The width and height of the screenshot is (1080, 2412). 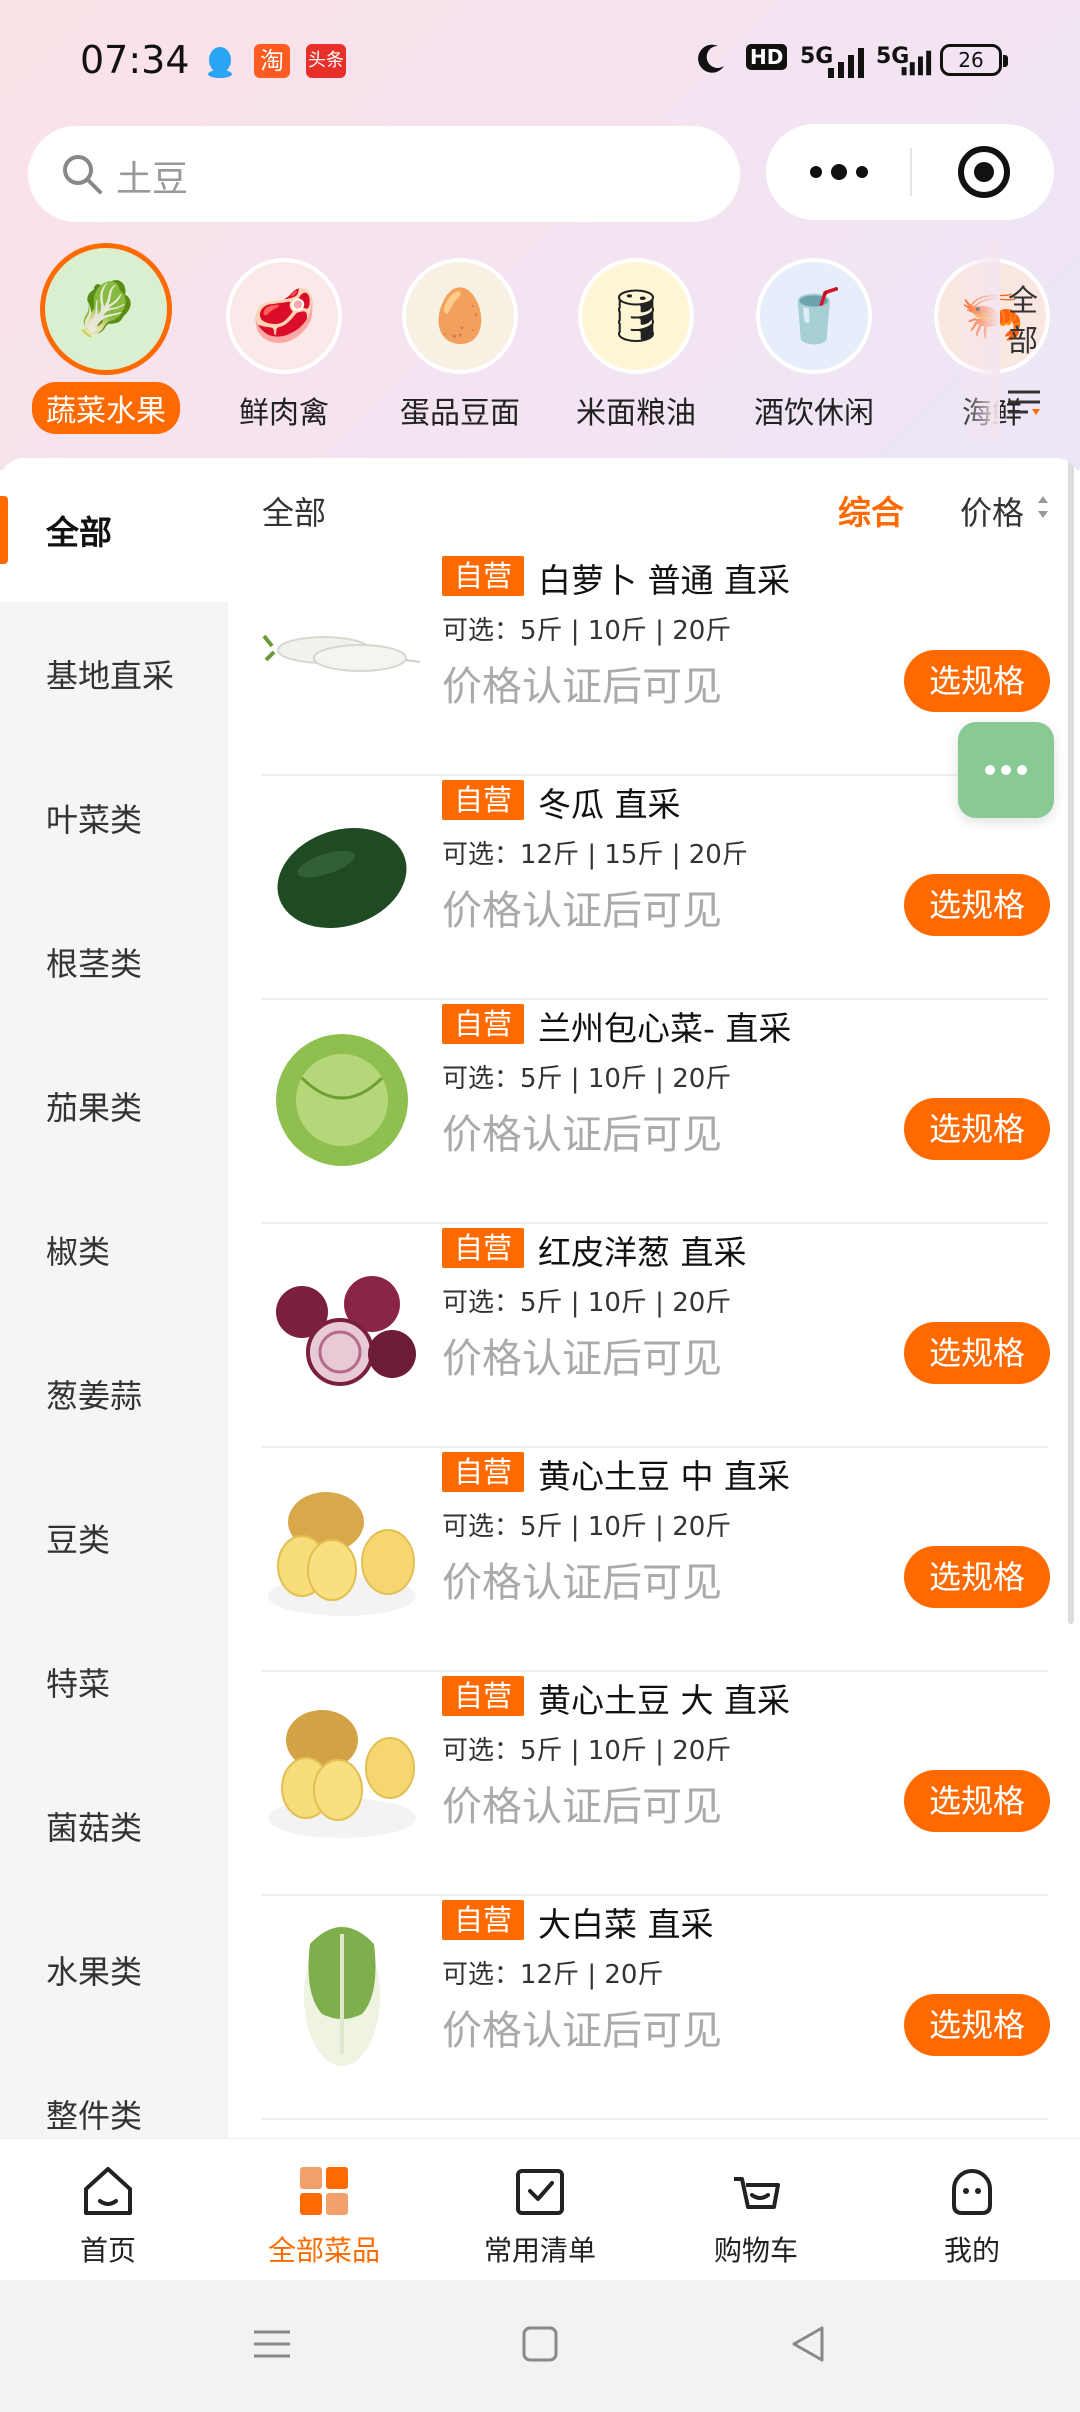 What do you see at coordinates (82, 174) in the screenshot?
I see `search-icon` at bounding box center [82, 174].